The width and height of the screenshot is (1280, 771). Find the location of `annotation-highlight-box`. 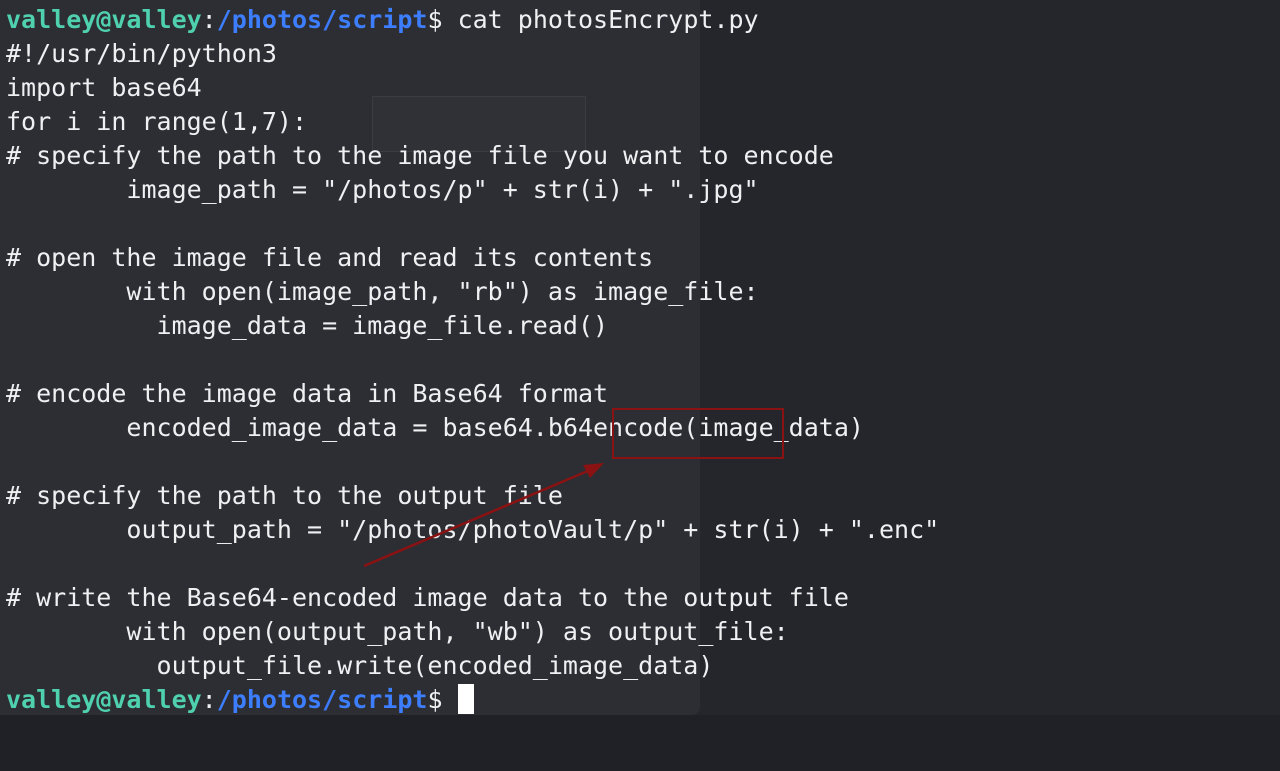

annotation-highlight-box is located at coordinates (698, 433).